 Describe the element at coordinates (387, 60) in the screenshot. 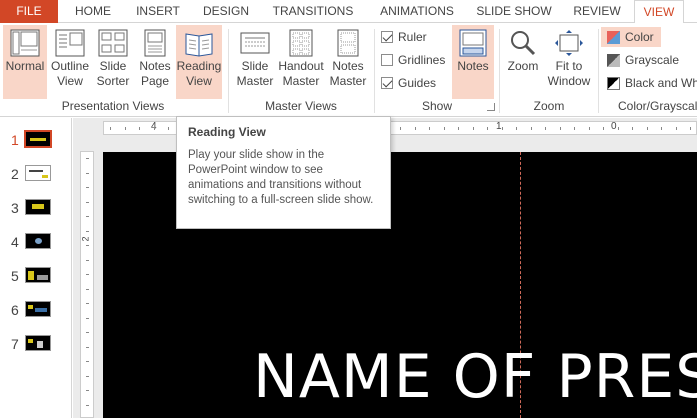

I see `gridlines-checkbox-box` at that location.